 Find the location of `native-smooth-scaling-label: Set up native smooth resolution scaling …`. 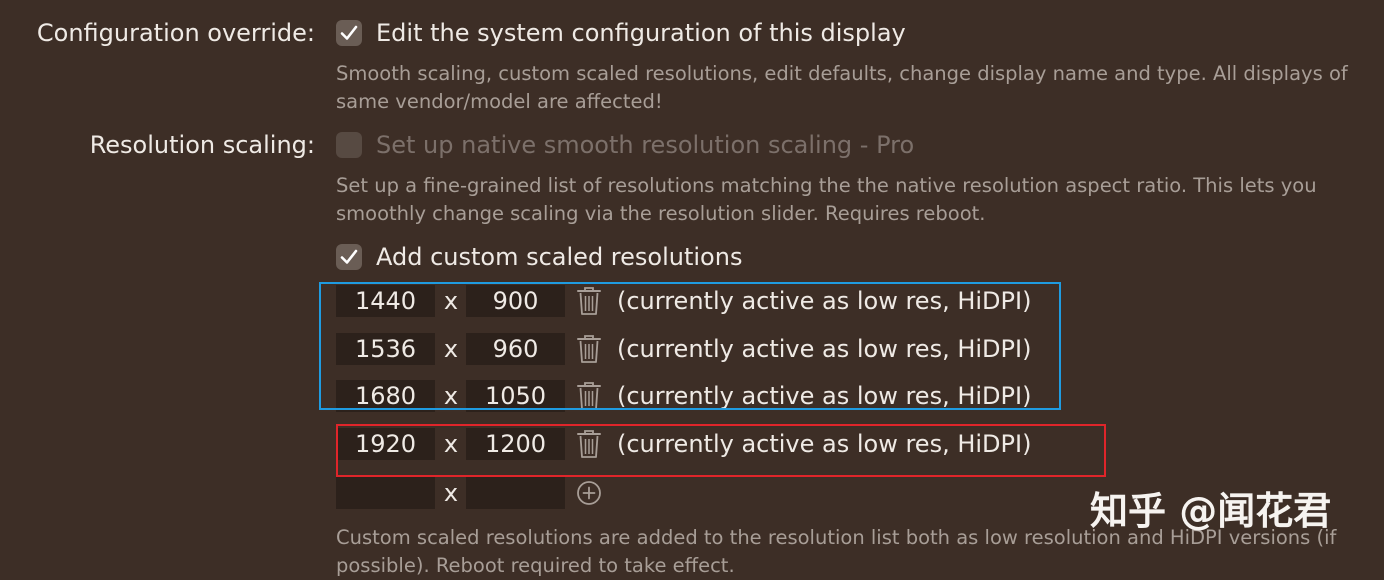

native-smooth-scaling-label: Set up native smooth resolution scaling … is located at coordinates (645, 145).